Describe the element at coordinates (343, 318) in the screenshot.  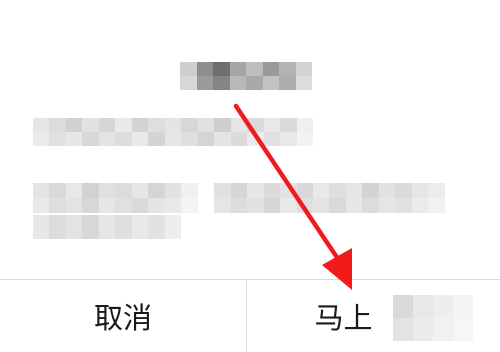
I see `confirm-button-label: 马上` at that location.